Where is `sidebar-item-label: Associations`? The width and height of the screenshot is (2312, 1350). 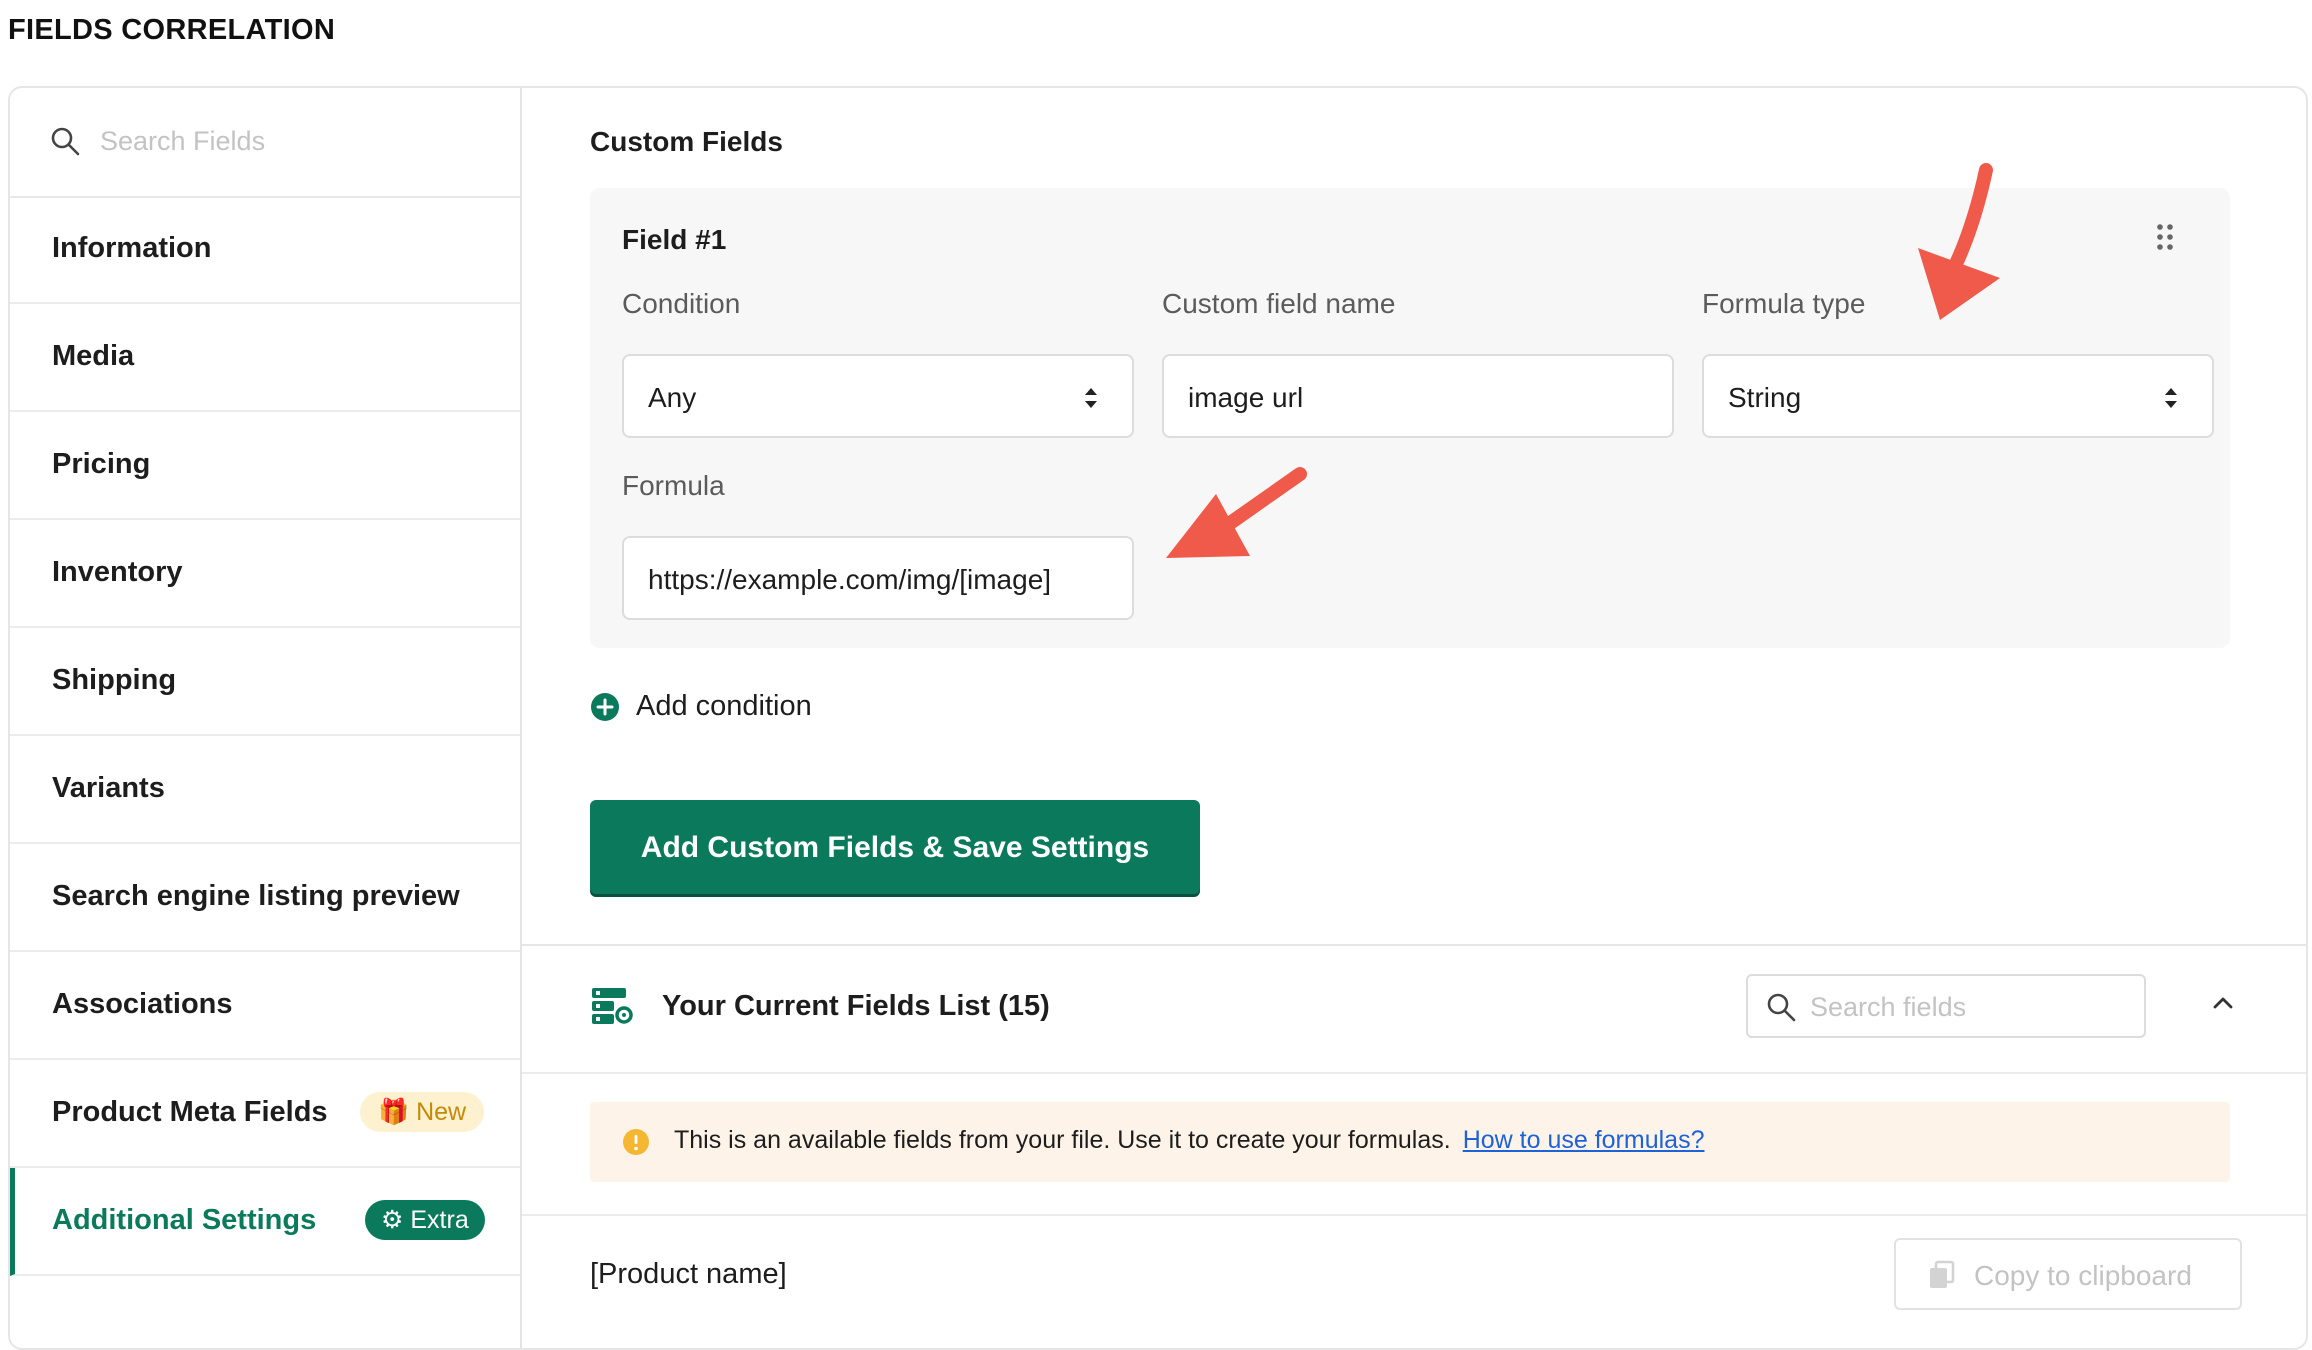 sidebar-item-label: Associations is located at coordinates (142, 1004).